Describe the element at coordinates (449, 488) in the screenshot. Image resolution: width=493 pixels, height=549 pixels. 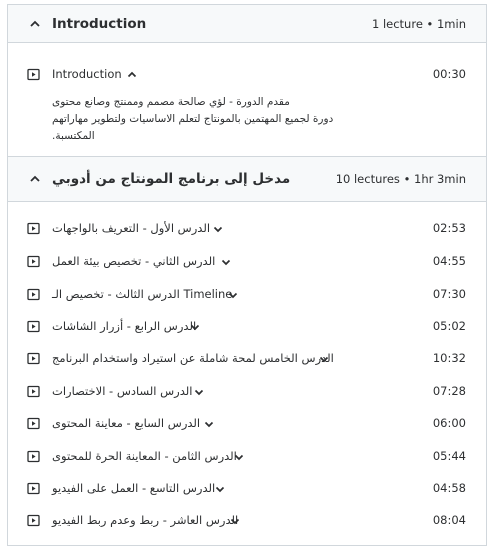
I see `lecture-duration: 04:58` at that location.